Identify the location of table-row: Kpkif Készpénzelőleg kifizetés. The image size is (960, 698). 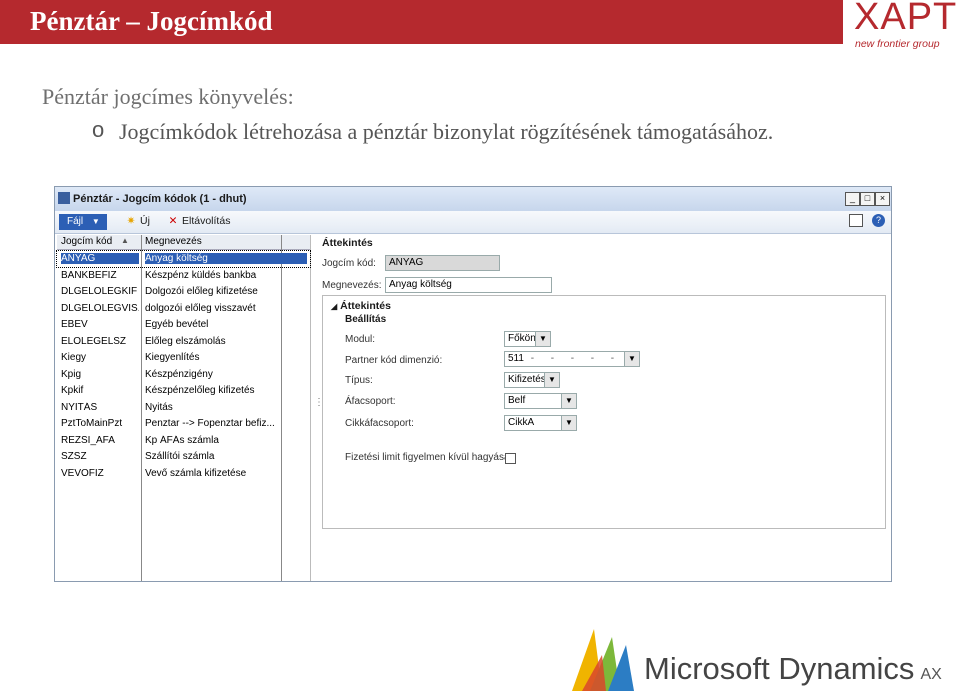
(183, 391).